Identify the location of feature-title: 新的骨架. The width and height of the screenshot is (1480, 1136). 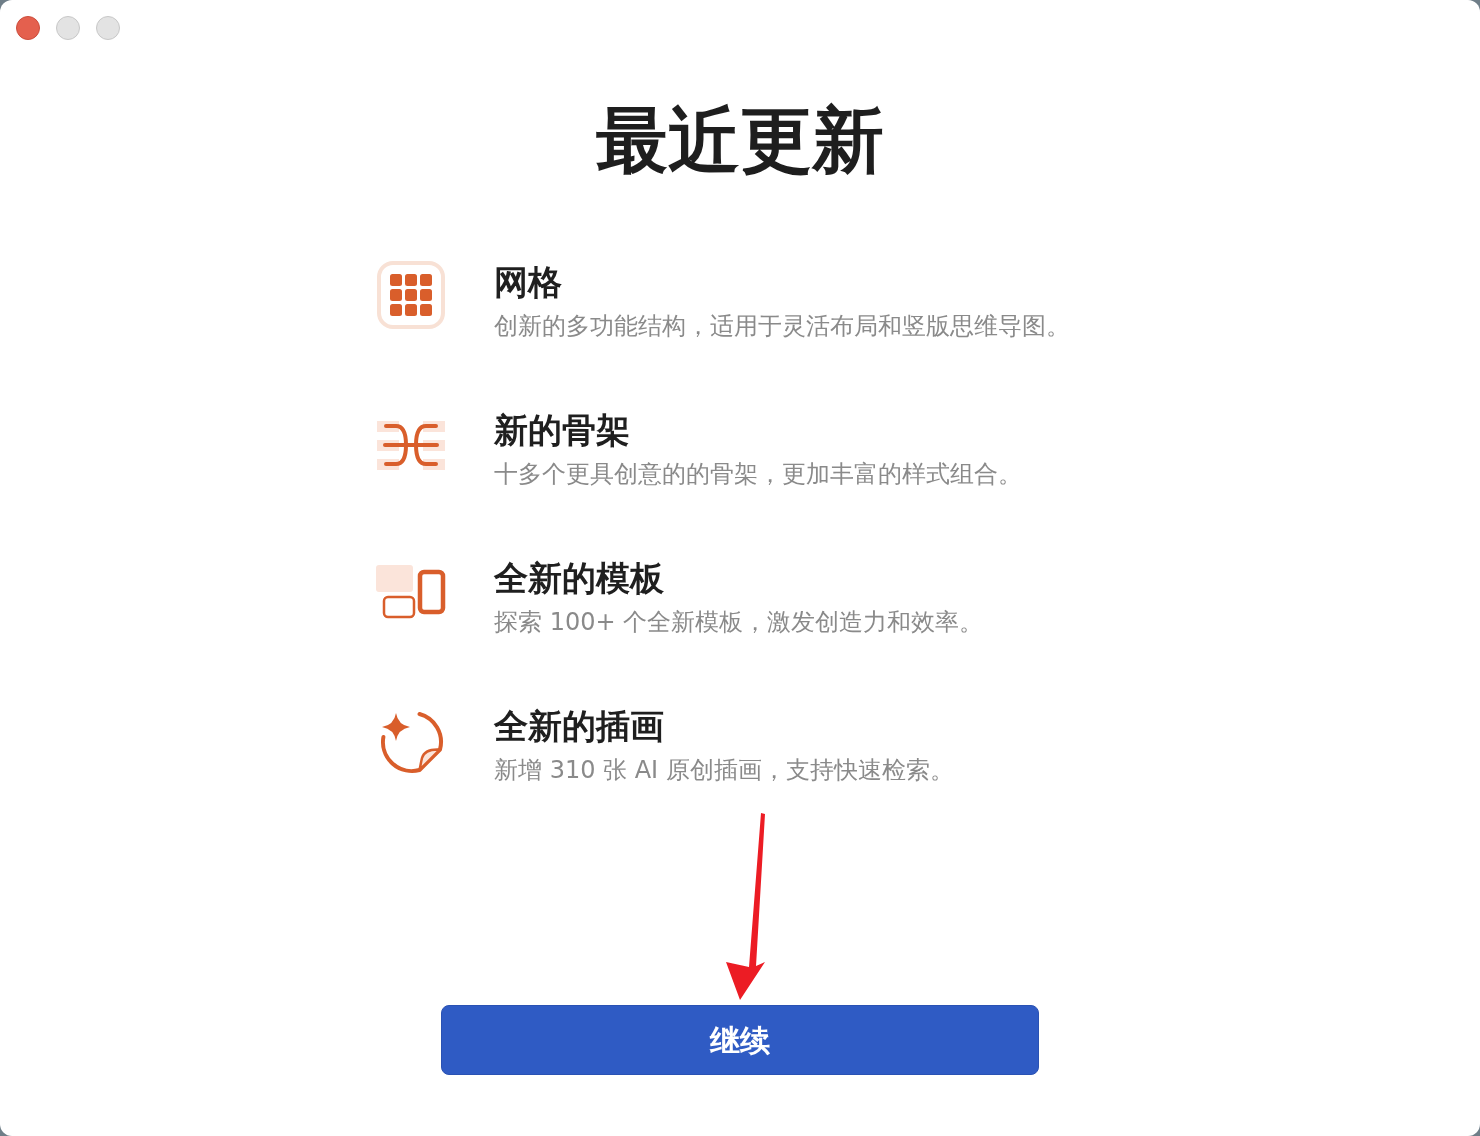
(562, 430).